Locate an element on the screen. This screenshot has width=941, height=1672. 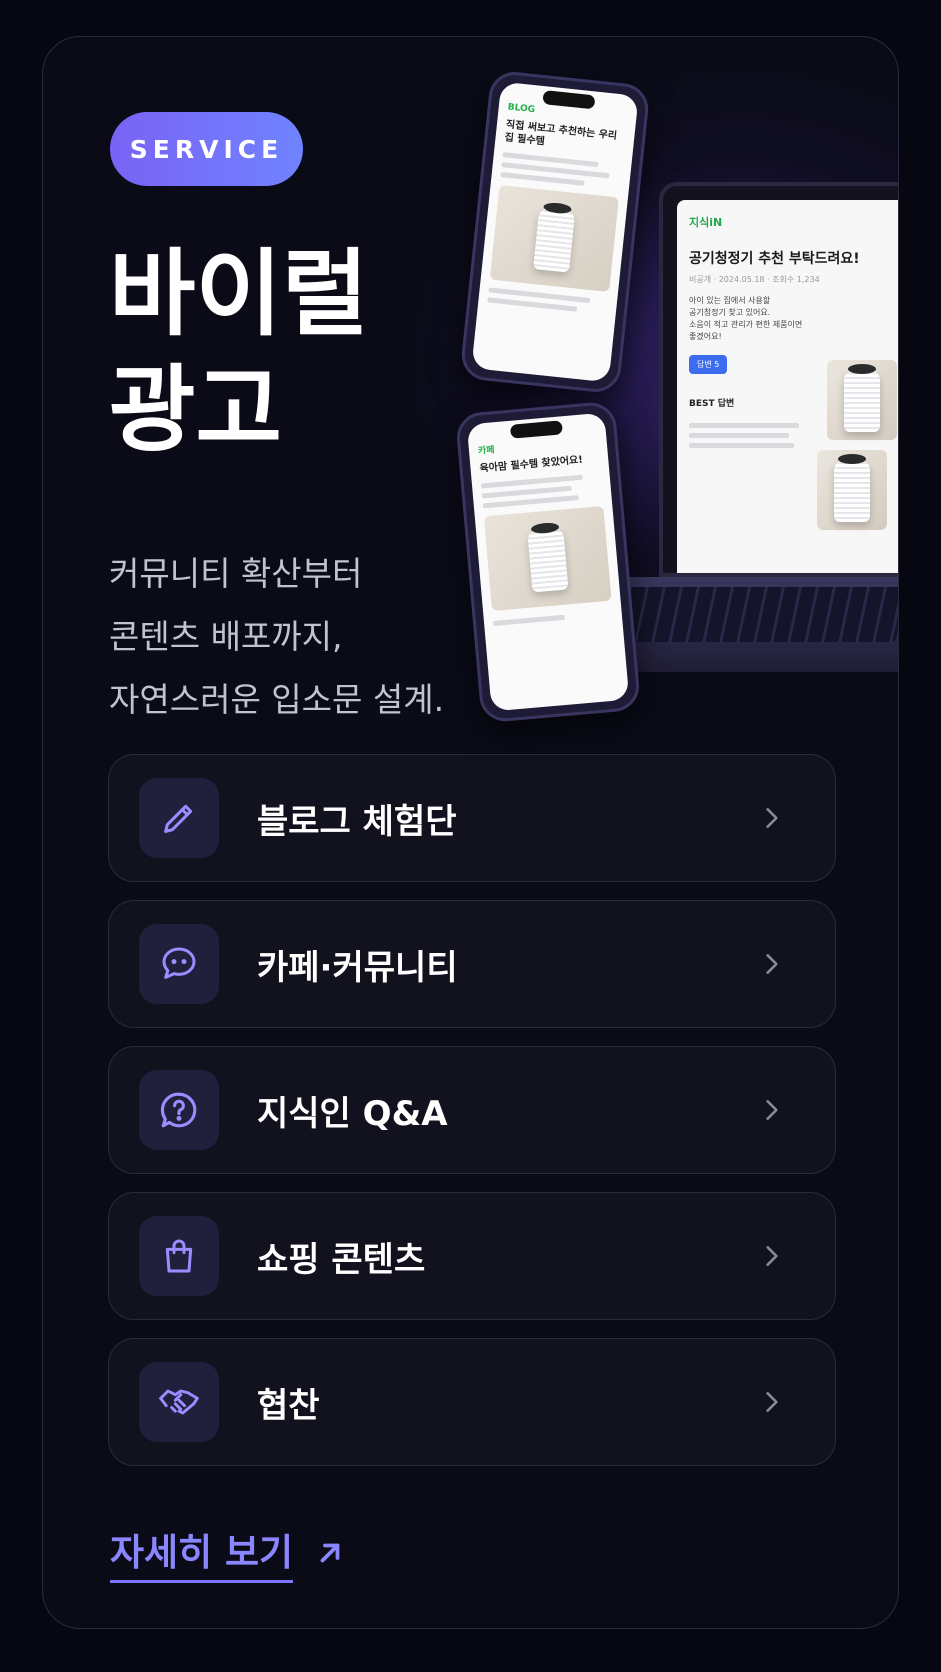
kin-body-line: 아이 있는 집에서 사용할 is located at coordinates (730, 300).